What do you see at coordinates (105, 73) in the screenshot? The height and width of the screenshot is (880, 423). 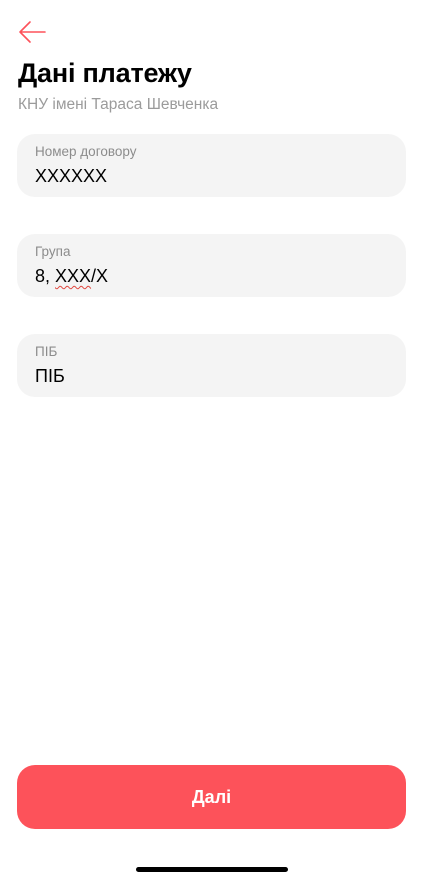 I see `page-title: Дані платежу` at bounding box center [105, 73].